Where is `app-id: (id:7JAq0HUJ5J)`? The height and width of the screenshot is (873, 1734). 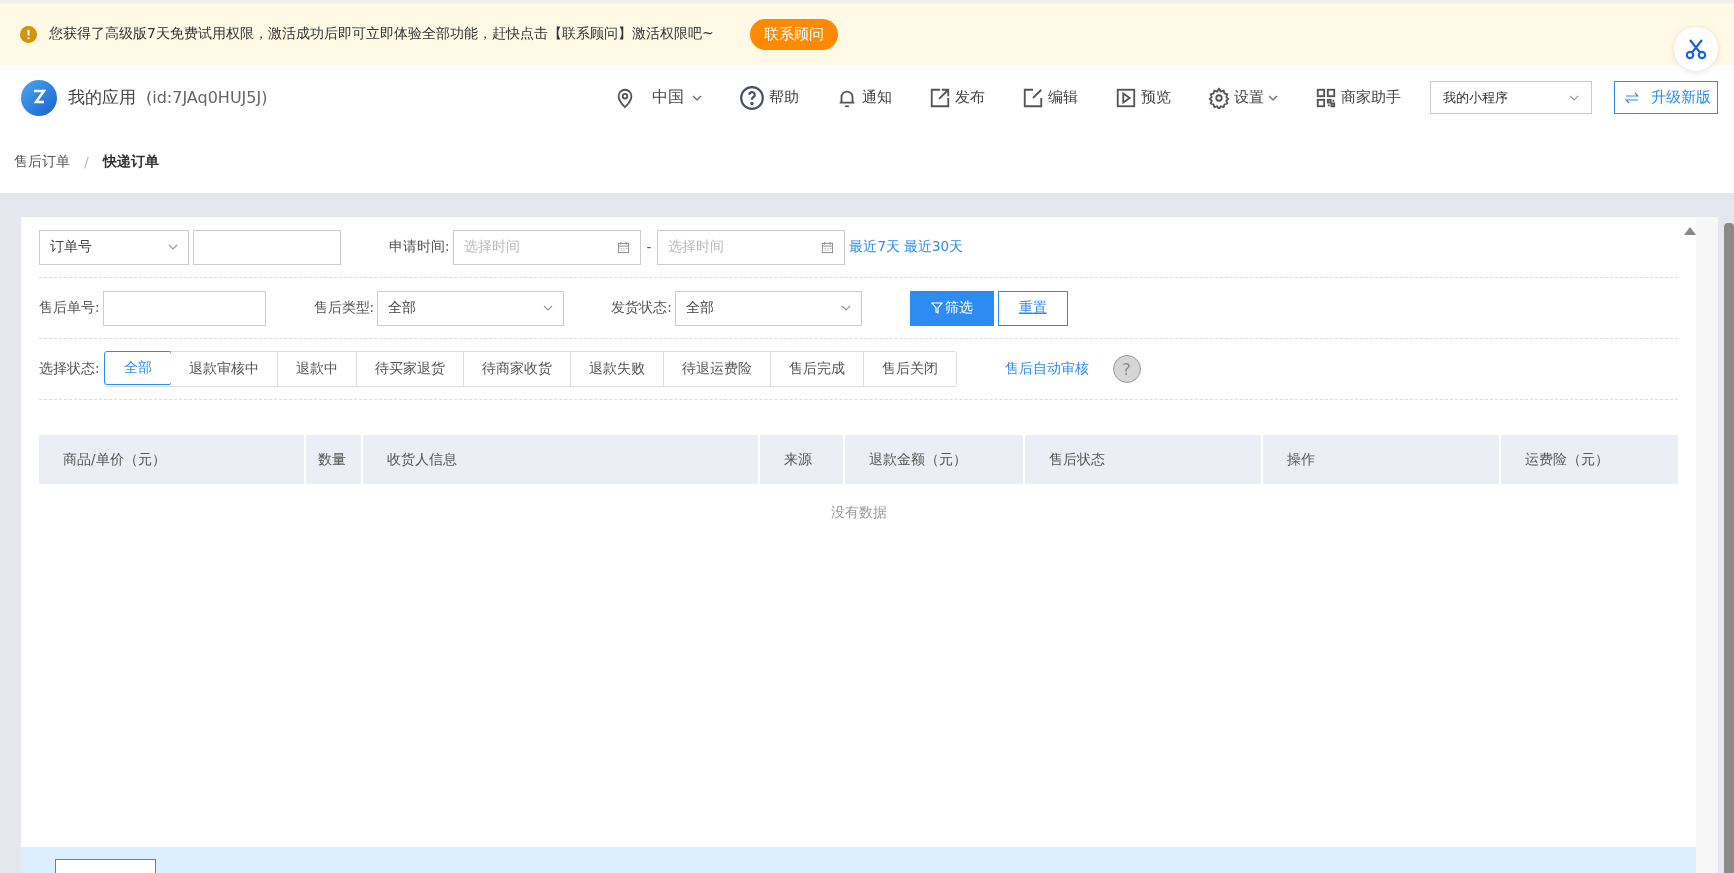
app-id: (id:7JAq0HUJ5J) is located at coordinates (207, 97).